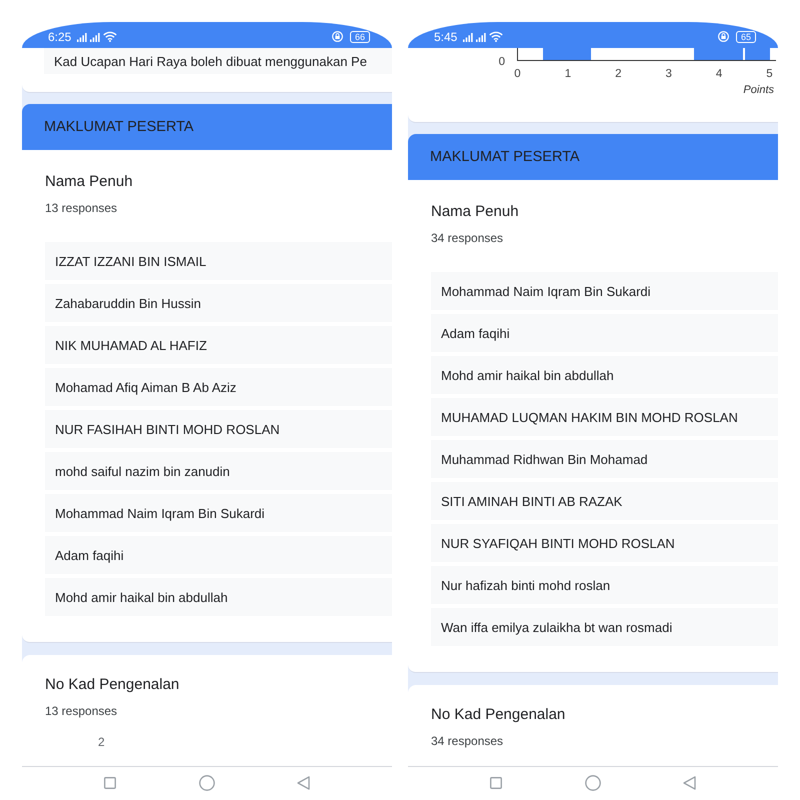 This screenshot has width=800, height=800. I want to click on response-row: Muhammad Ridhwan Bin Mohamad, so click(604, 459).